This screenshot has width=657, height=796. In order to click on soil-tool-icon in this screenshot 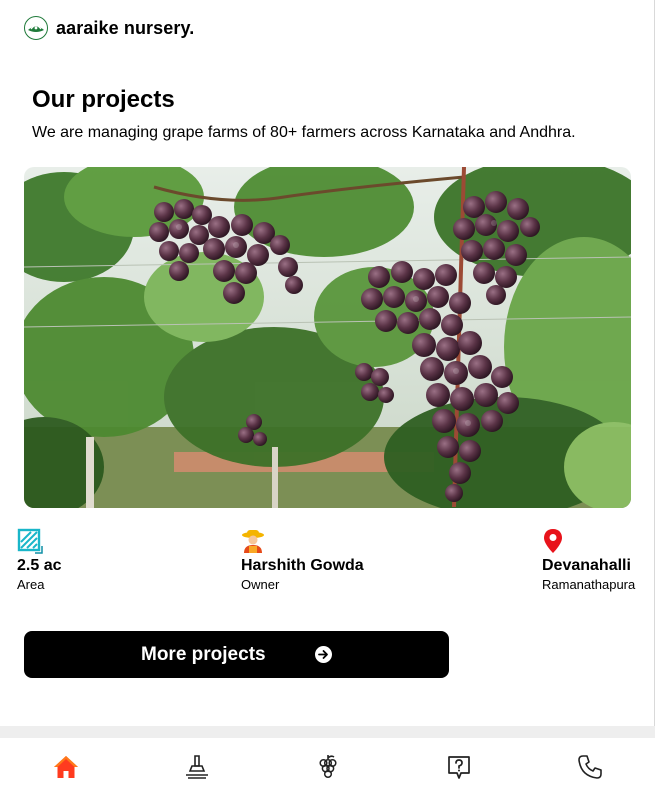, I will do `click(197, 767)`.